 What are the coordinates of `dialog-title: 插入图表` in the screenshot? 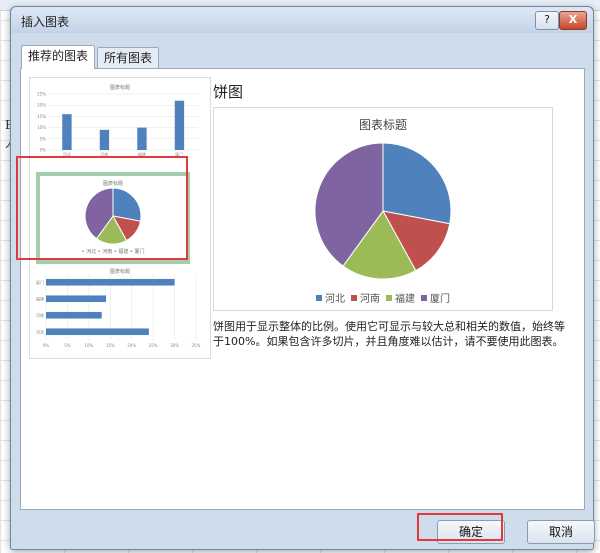 It's located at (45, 22).